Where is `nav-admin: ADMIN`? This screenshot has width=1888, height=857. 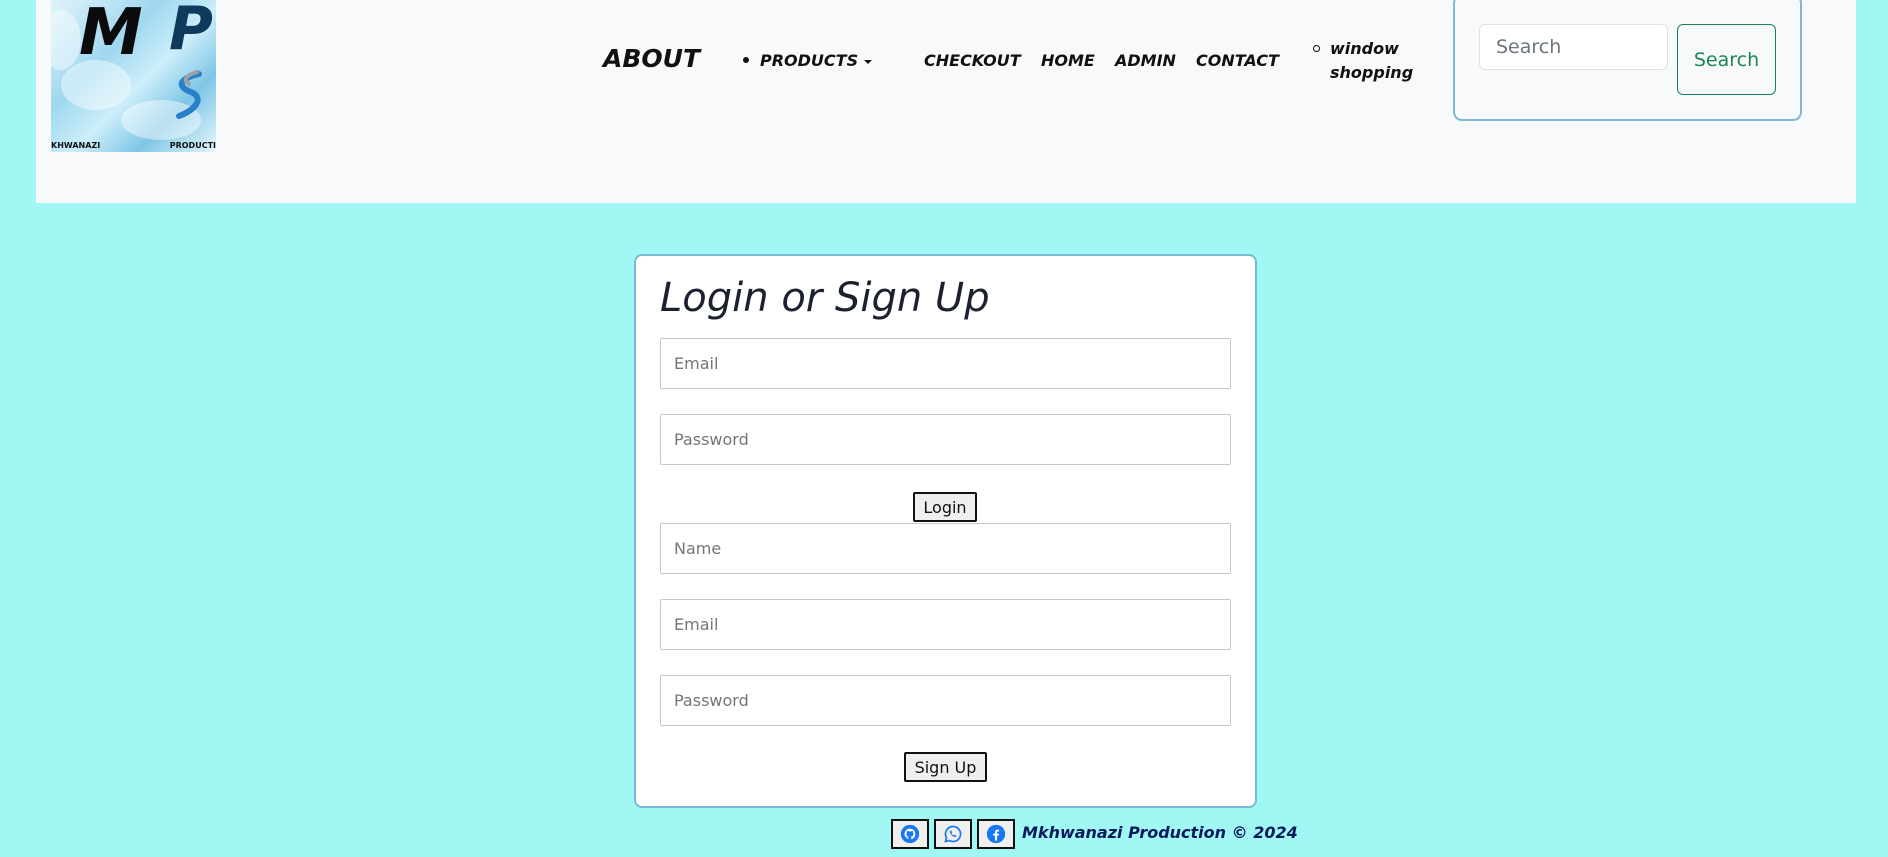
nav-admin: ADMIN is located at coordinates (1145, 60).